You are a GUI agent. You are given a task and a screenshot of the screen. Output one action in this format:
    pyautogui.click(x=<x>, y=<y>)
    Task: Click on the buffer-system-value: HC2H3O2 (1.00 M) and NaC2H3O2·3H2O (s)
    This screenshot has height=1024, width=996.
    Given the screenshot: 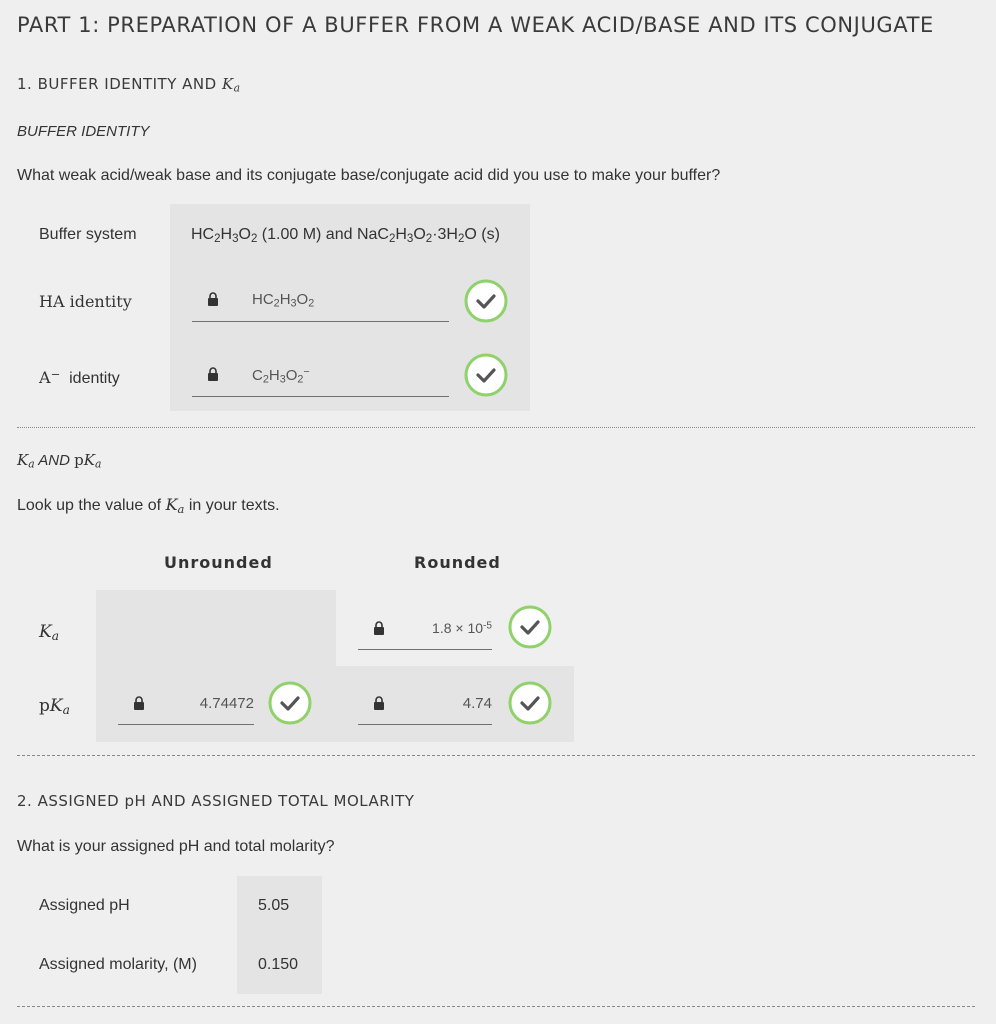 What is the action you would take?
    pyautogui.click(x=345, y=235)
    